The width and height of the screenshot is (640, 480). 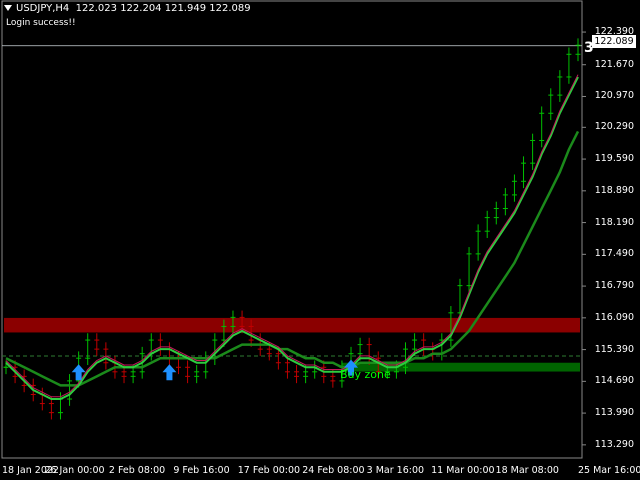 What do you see at coordinates (609, 470) in the screenshot?
I see `time-tick-label: 25 Mar 16:00` at bounding box center [609, 470].